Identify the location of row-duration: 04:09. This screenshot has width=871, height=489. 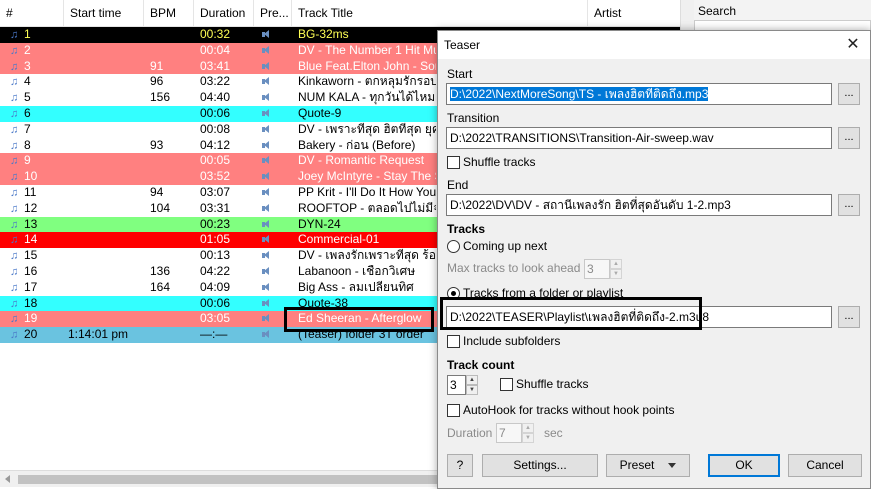
(215, 286).